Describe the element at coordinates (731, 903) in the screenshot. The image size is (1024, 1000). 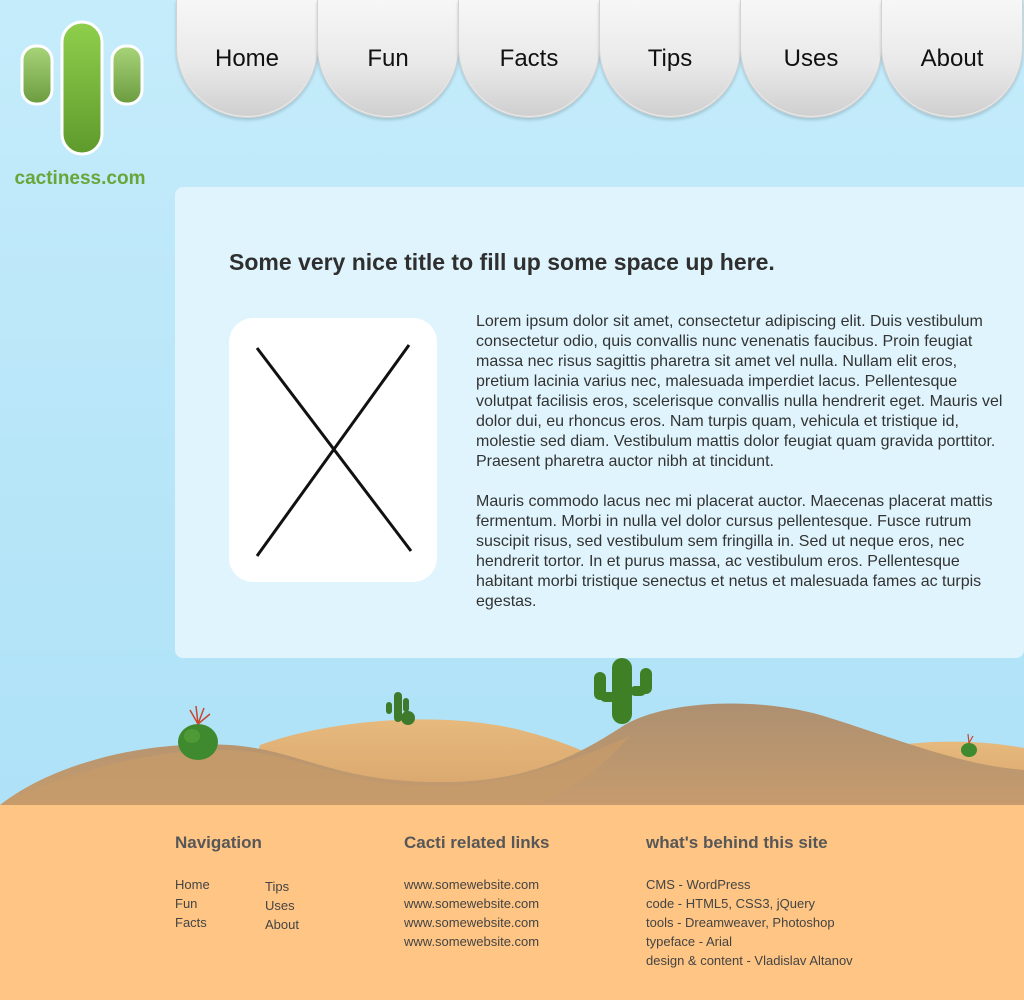
I see `footer-info-line: code - HTML5, CSS3, jQuery` at that location.